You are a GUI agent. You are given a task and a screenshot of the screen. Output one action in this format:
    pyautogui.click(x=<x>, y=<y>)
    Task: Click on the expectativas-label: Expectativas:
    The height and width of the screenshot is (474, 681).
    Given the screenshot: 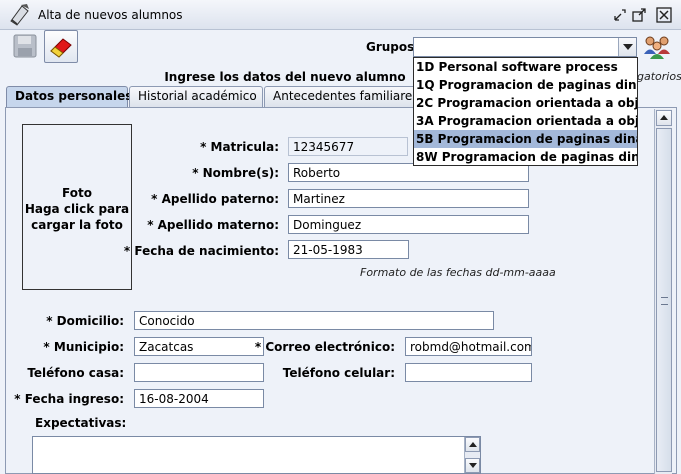 What is the action you would take?
    pyautogui.click(x=81, y=423)
    